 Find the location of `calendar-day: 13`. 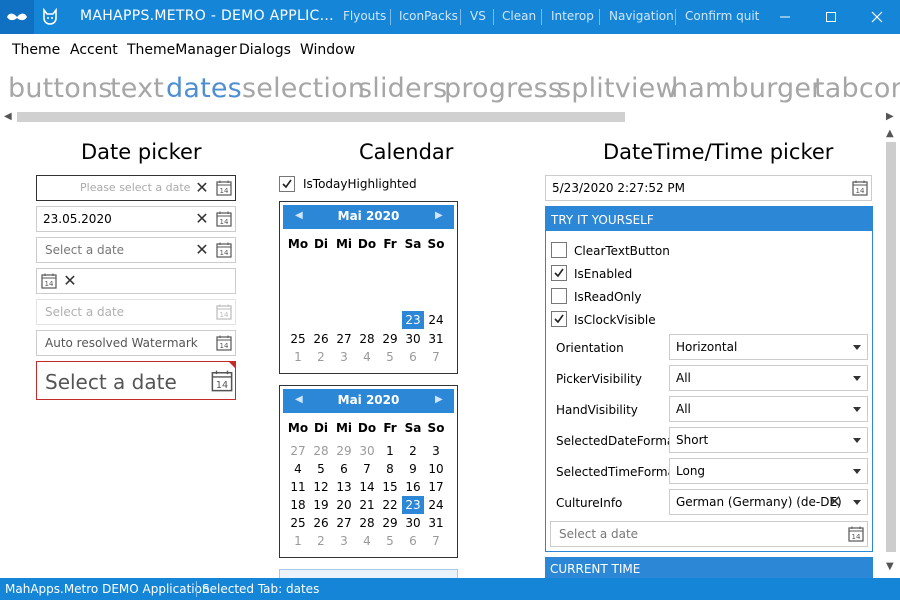

calendar-day: 13 is located at coordinates (344, 487).